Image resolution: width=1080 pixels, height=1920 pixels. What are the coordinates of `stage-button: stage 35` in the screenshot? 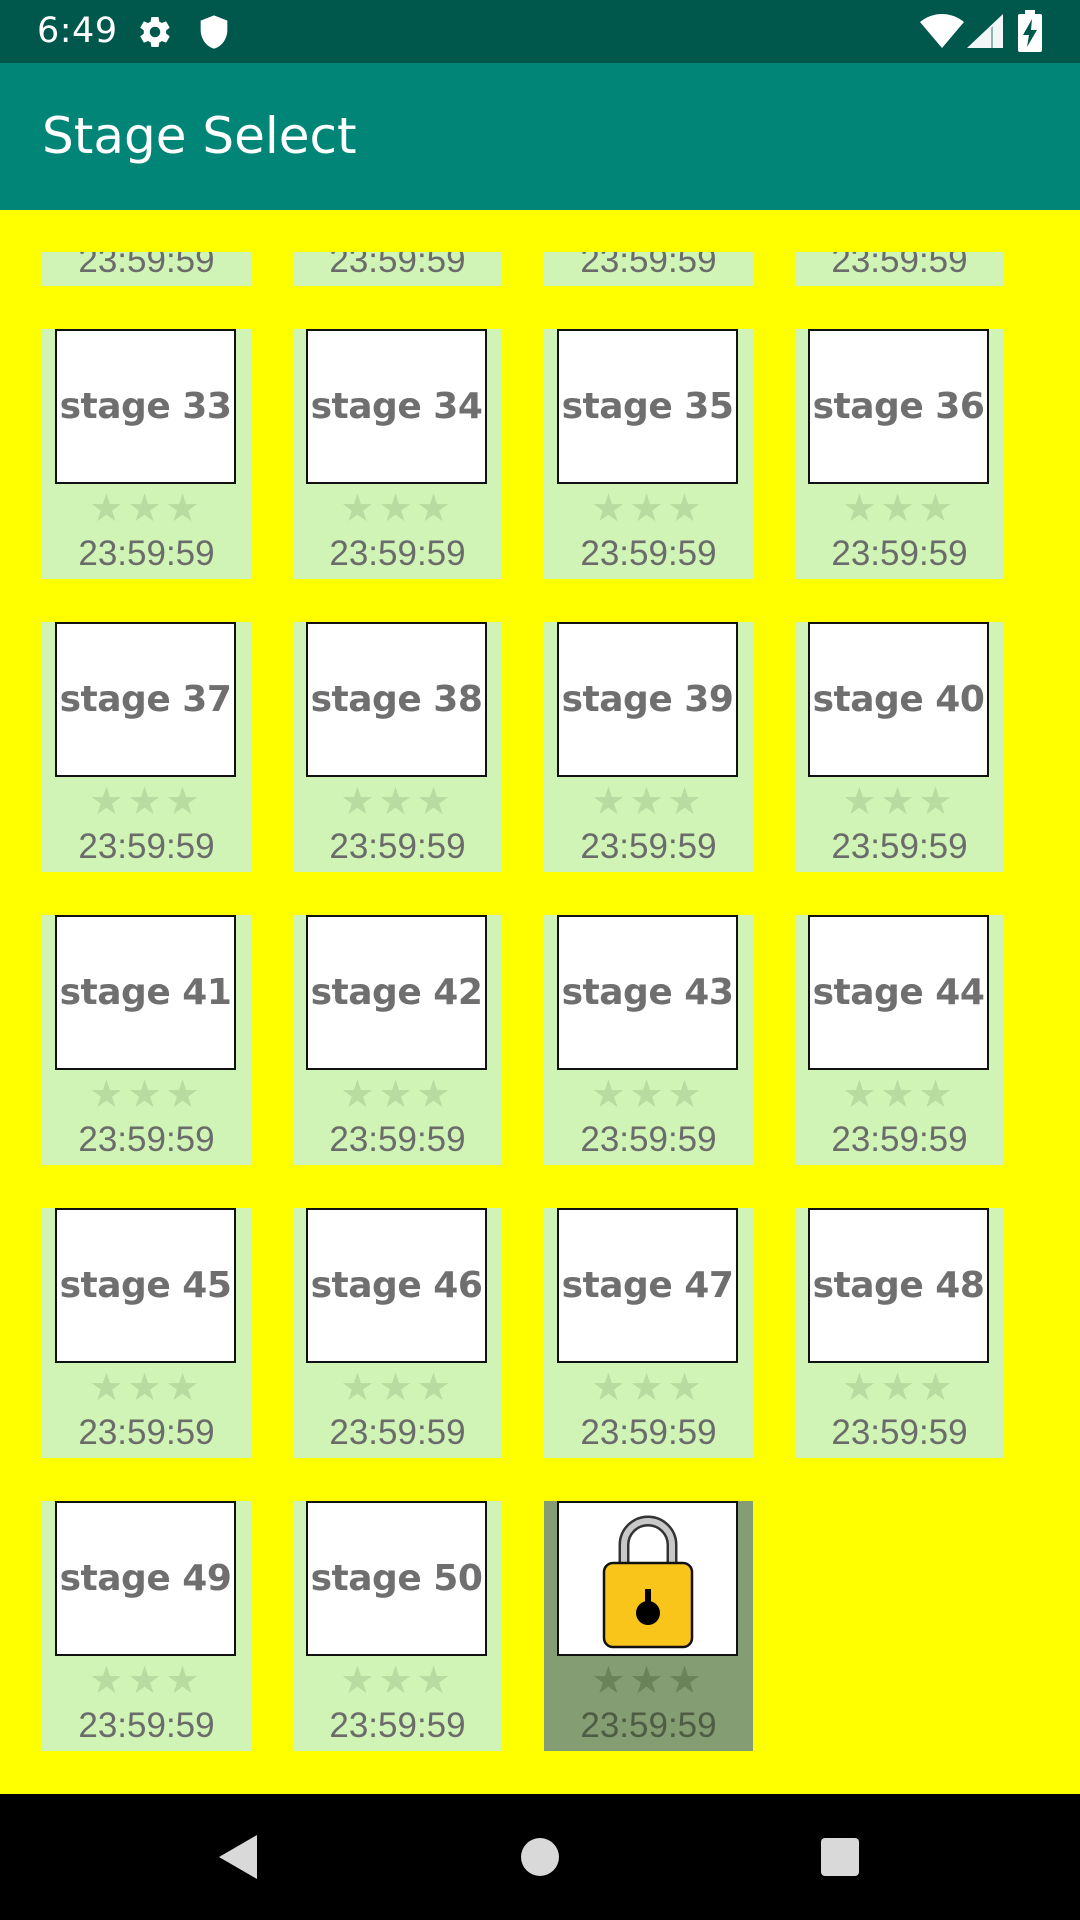 It's located at (647, 406).